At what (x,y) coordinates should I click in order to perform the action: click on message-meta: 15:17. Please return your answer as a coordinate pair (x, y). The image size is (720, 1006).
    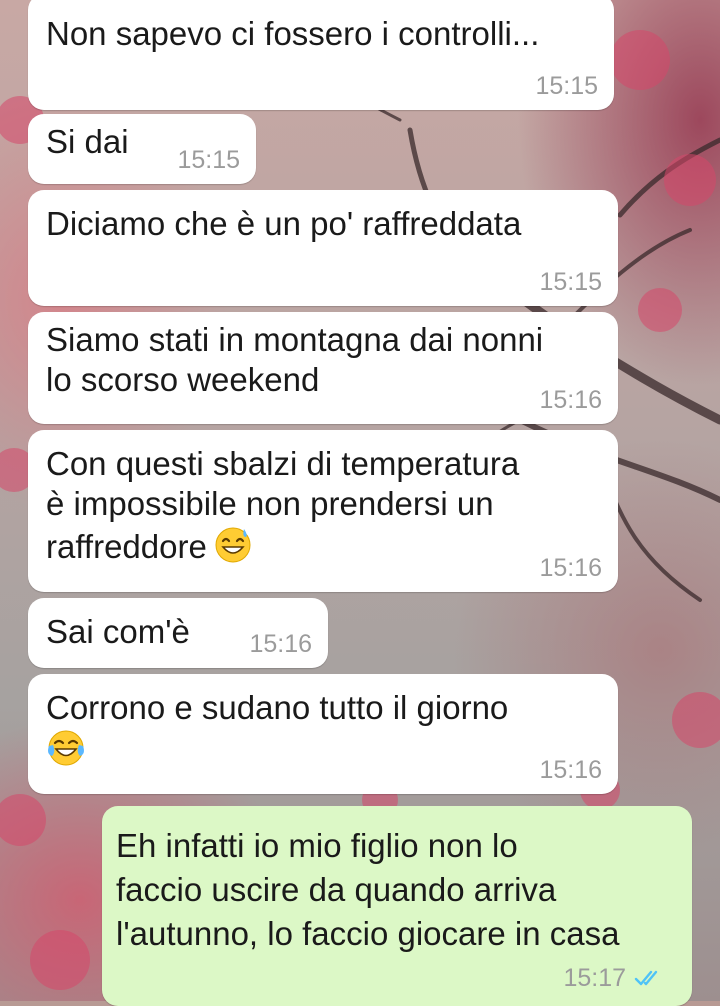
    Looking at the image, I should click on (613, 978).